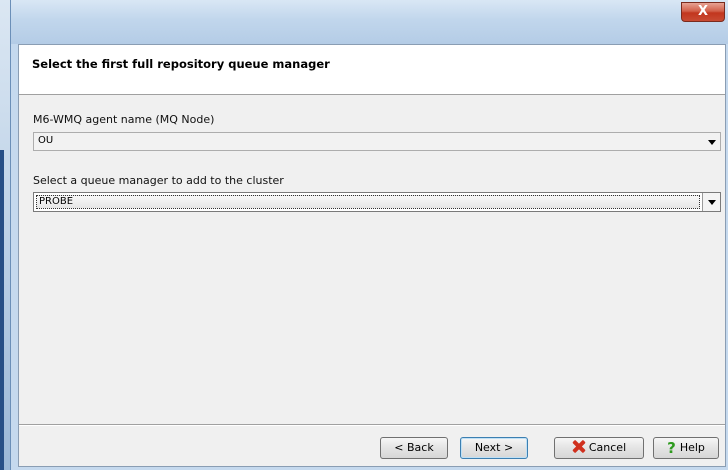  I want to click on green-question-icon: ?, so click(671, 448).